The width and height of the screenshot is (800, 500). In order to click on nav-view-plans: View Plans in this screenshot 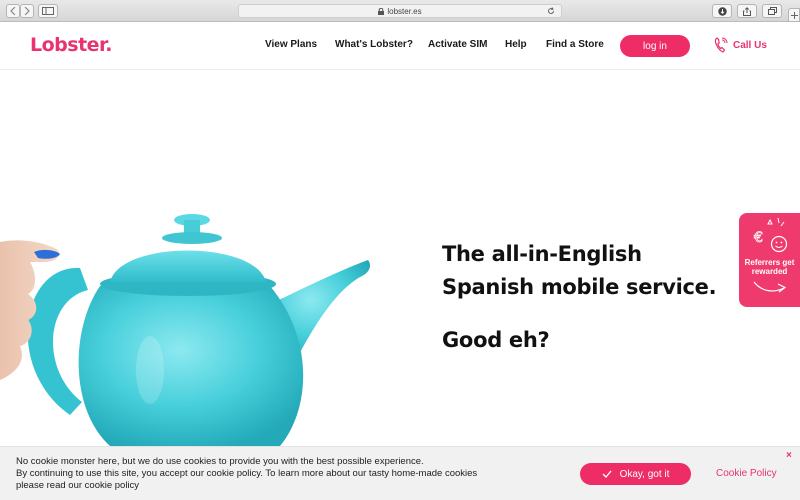, I will do `click(291, 44)`.